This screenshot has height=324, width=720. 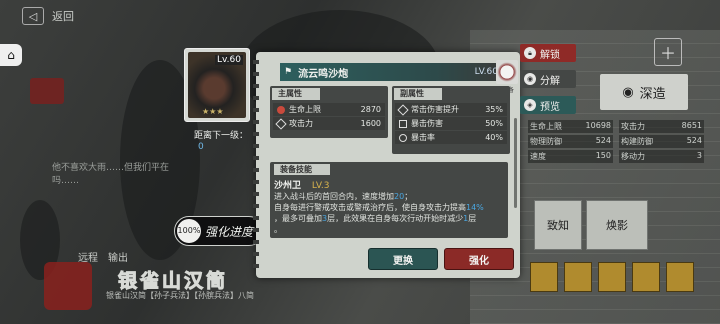 What do you see at coordinates (281, 123) in the screenshot?
I see `attack-icon` at bounding box center [281, 123].